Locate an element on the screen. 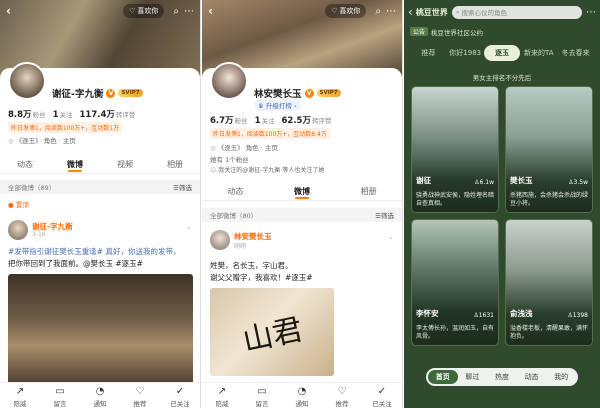 This screenshot has height=408, width=600. nav-chatted: 聊过 is located at coordinates (473, 377).